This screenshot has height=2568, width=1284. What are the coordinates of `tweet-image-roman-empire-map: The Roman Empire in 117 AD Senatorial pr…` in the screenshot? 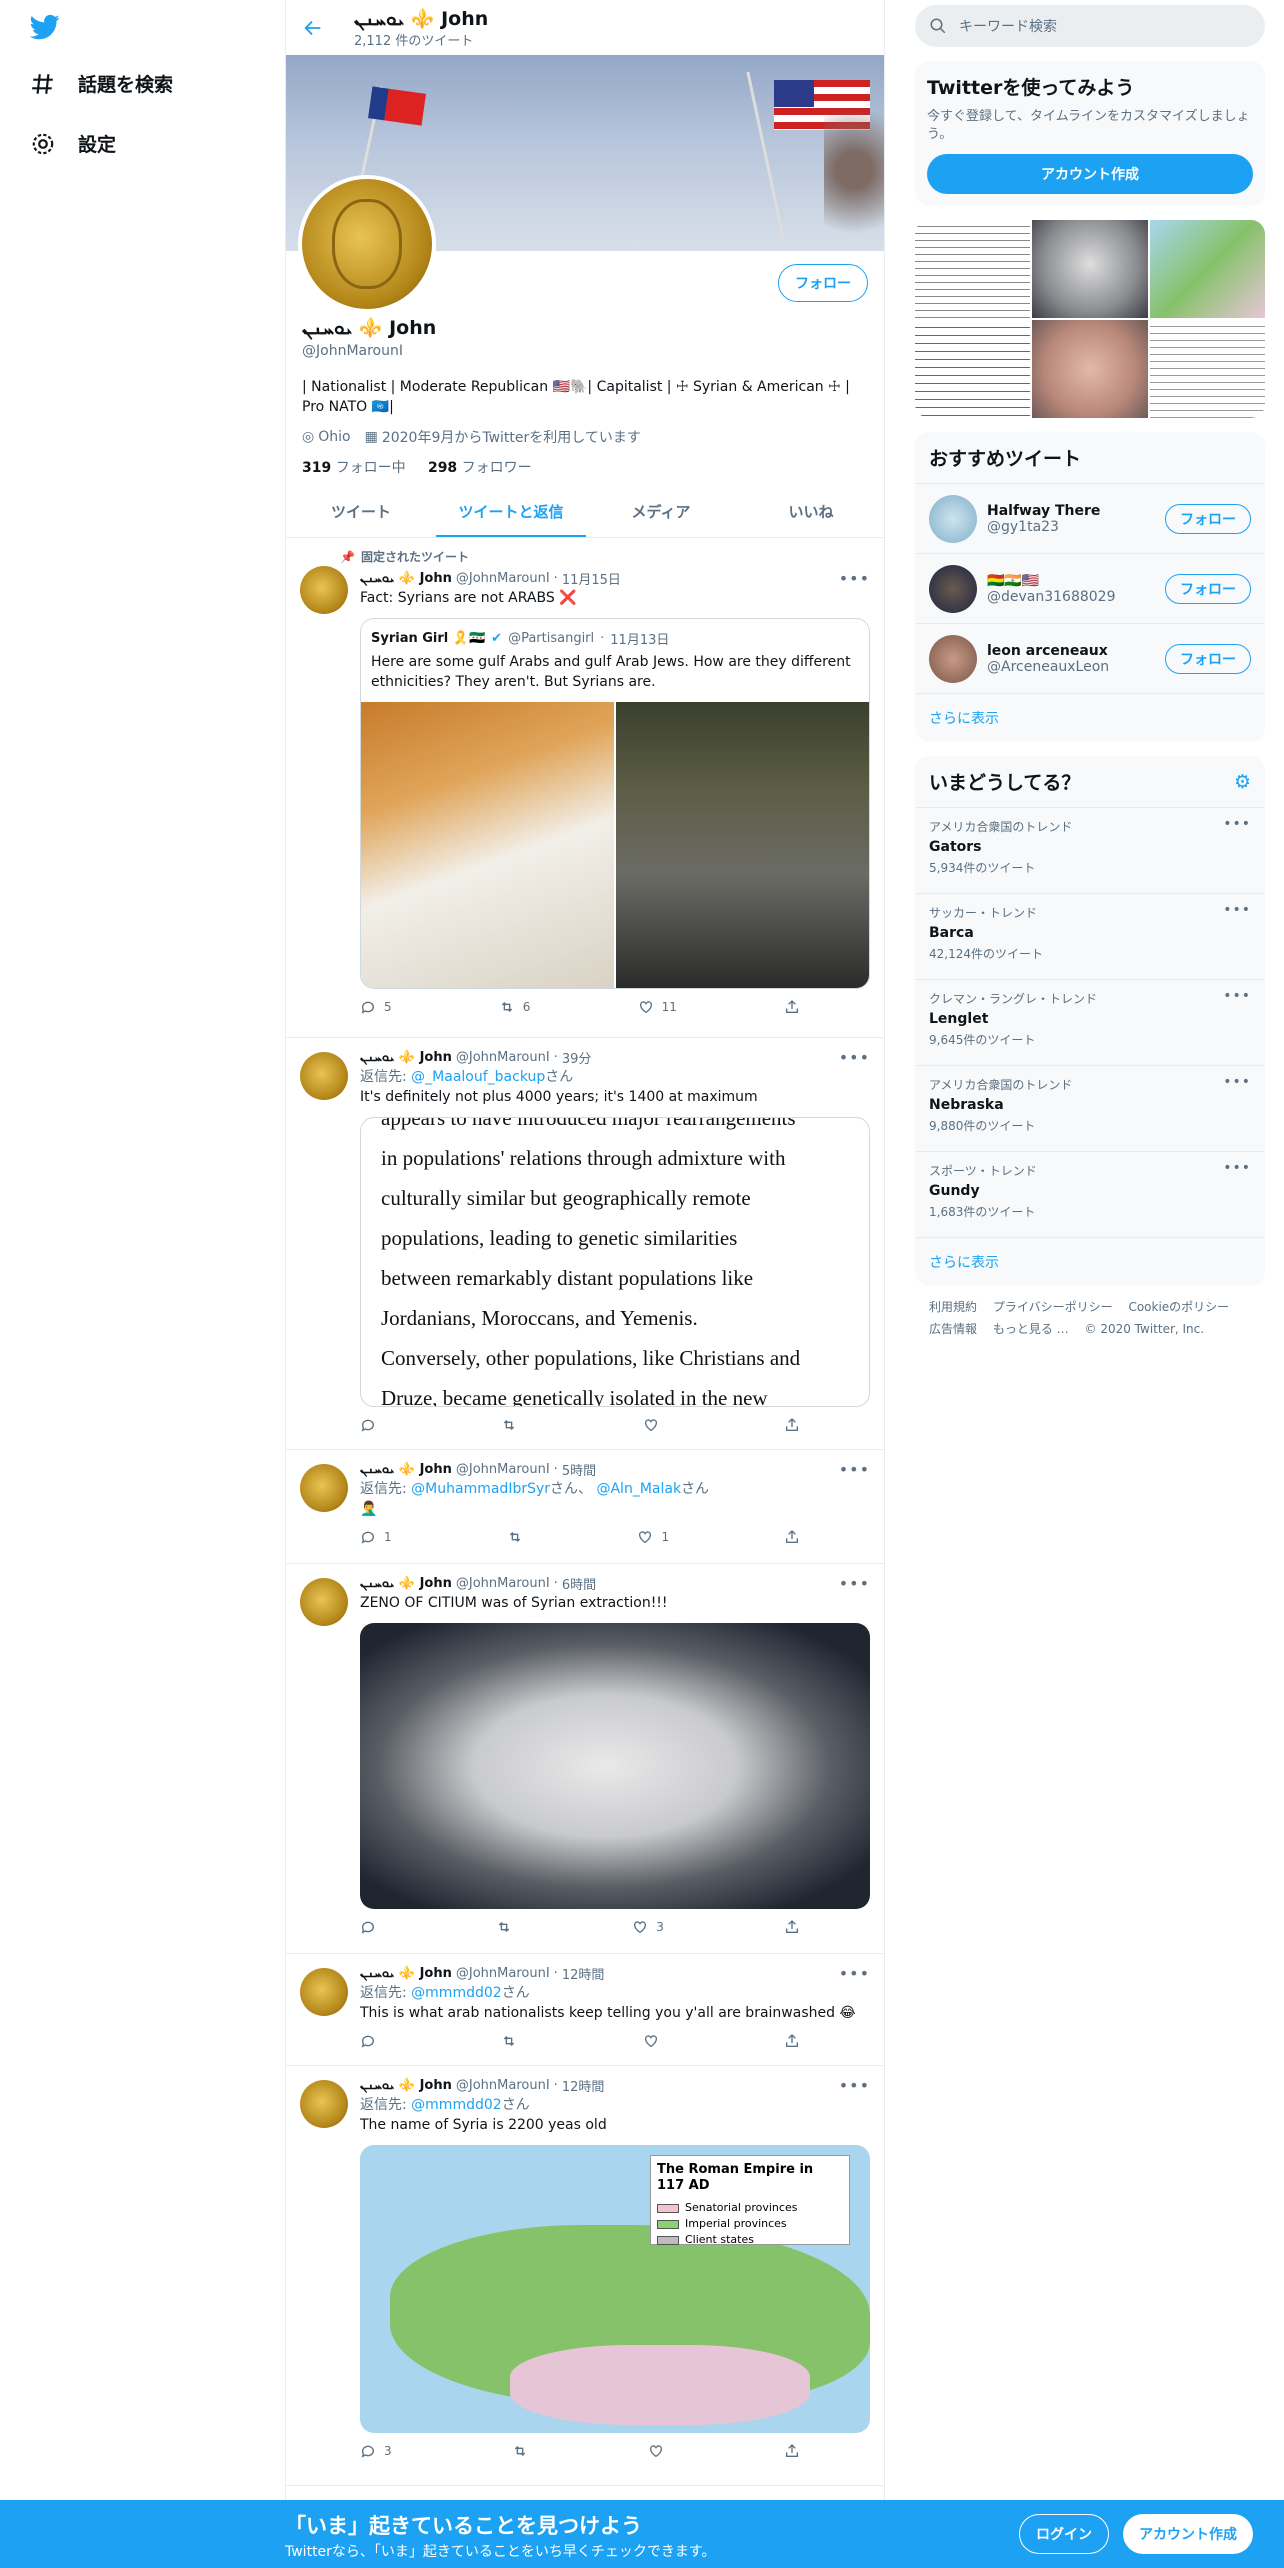 It's located at (615, 2289).